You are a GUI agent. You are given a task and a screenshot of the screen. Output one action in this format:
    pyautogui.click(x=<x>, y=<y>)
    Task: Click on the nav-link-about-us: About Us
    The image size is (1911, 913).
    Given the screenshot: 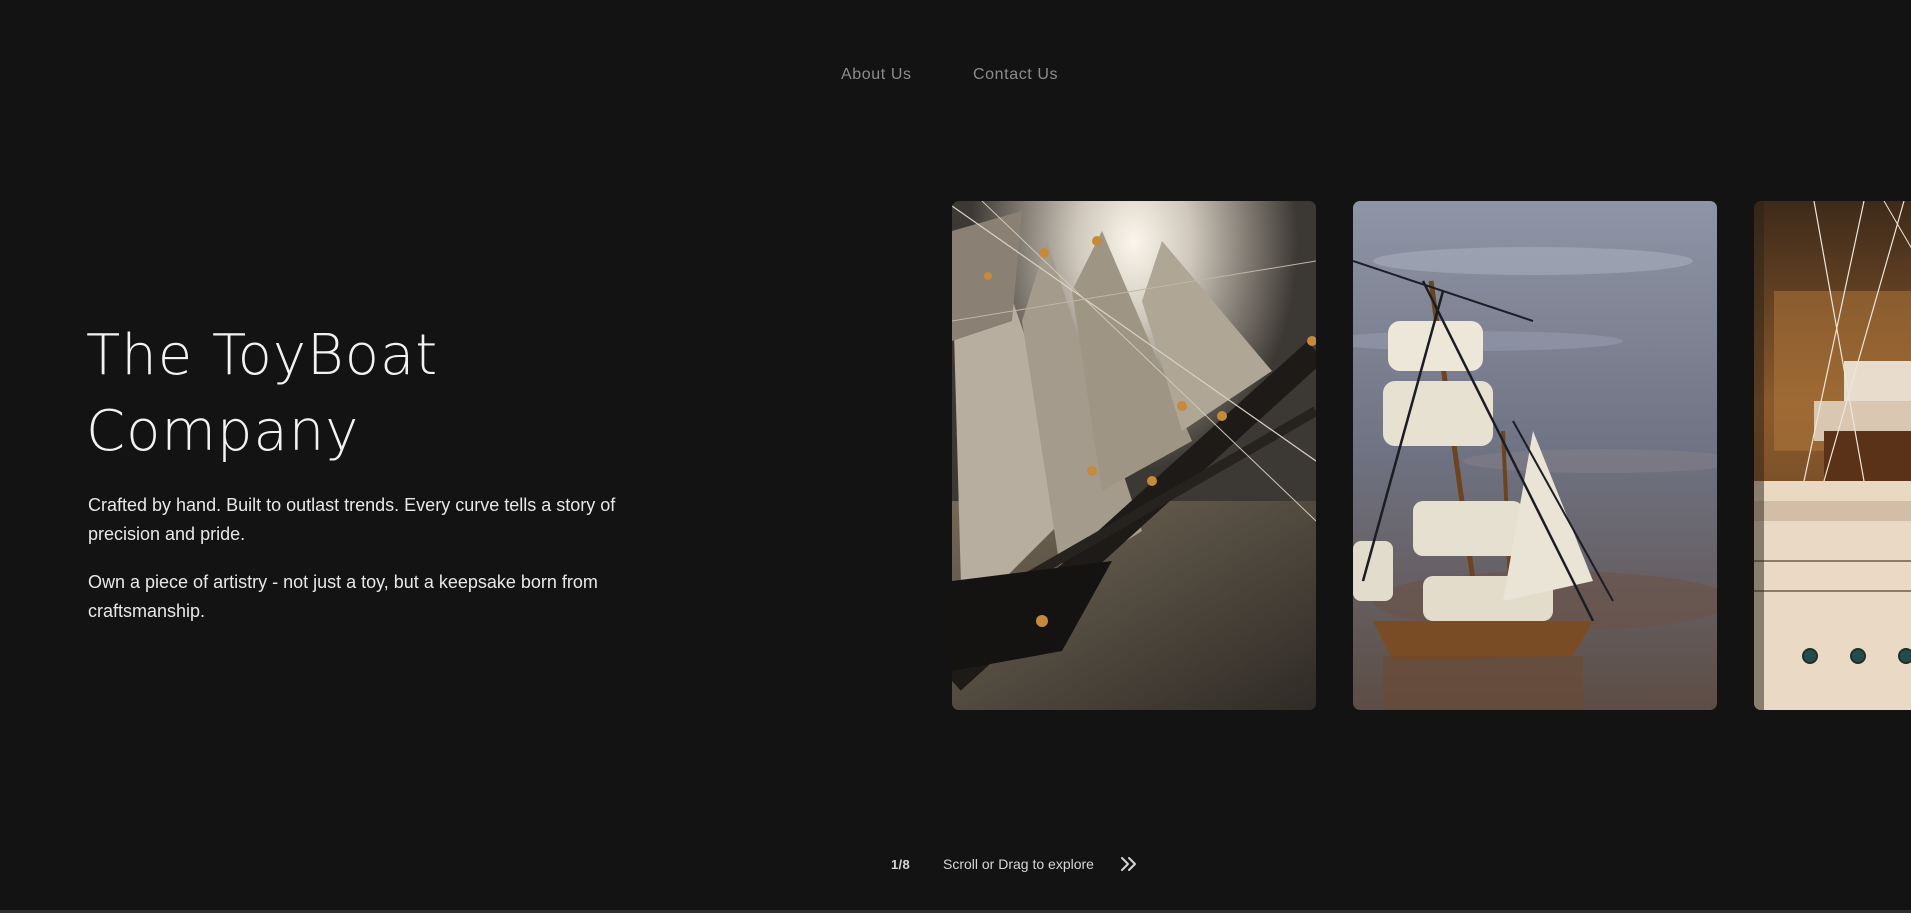 What is the action you would take?
    pyautogui.click(x=876, y=75)
    